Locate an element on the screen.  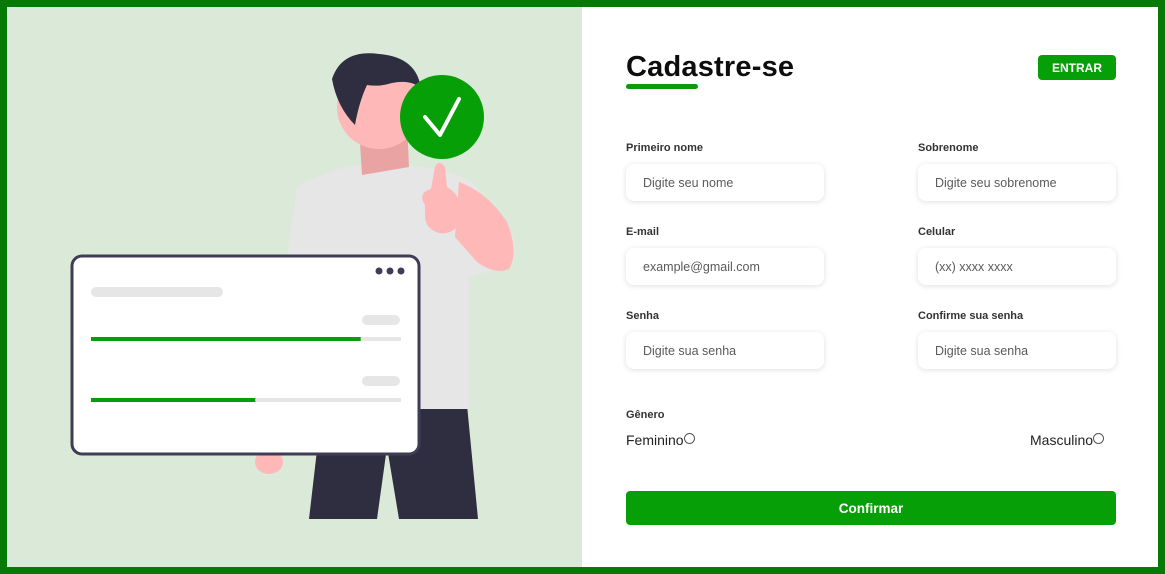
gender-label: Gênero is located at coordinates (645, 415).